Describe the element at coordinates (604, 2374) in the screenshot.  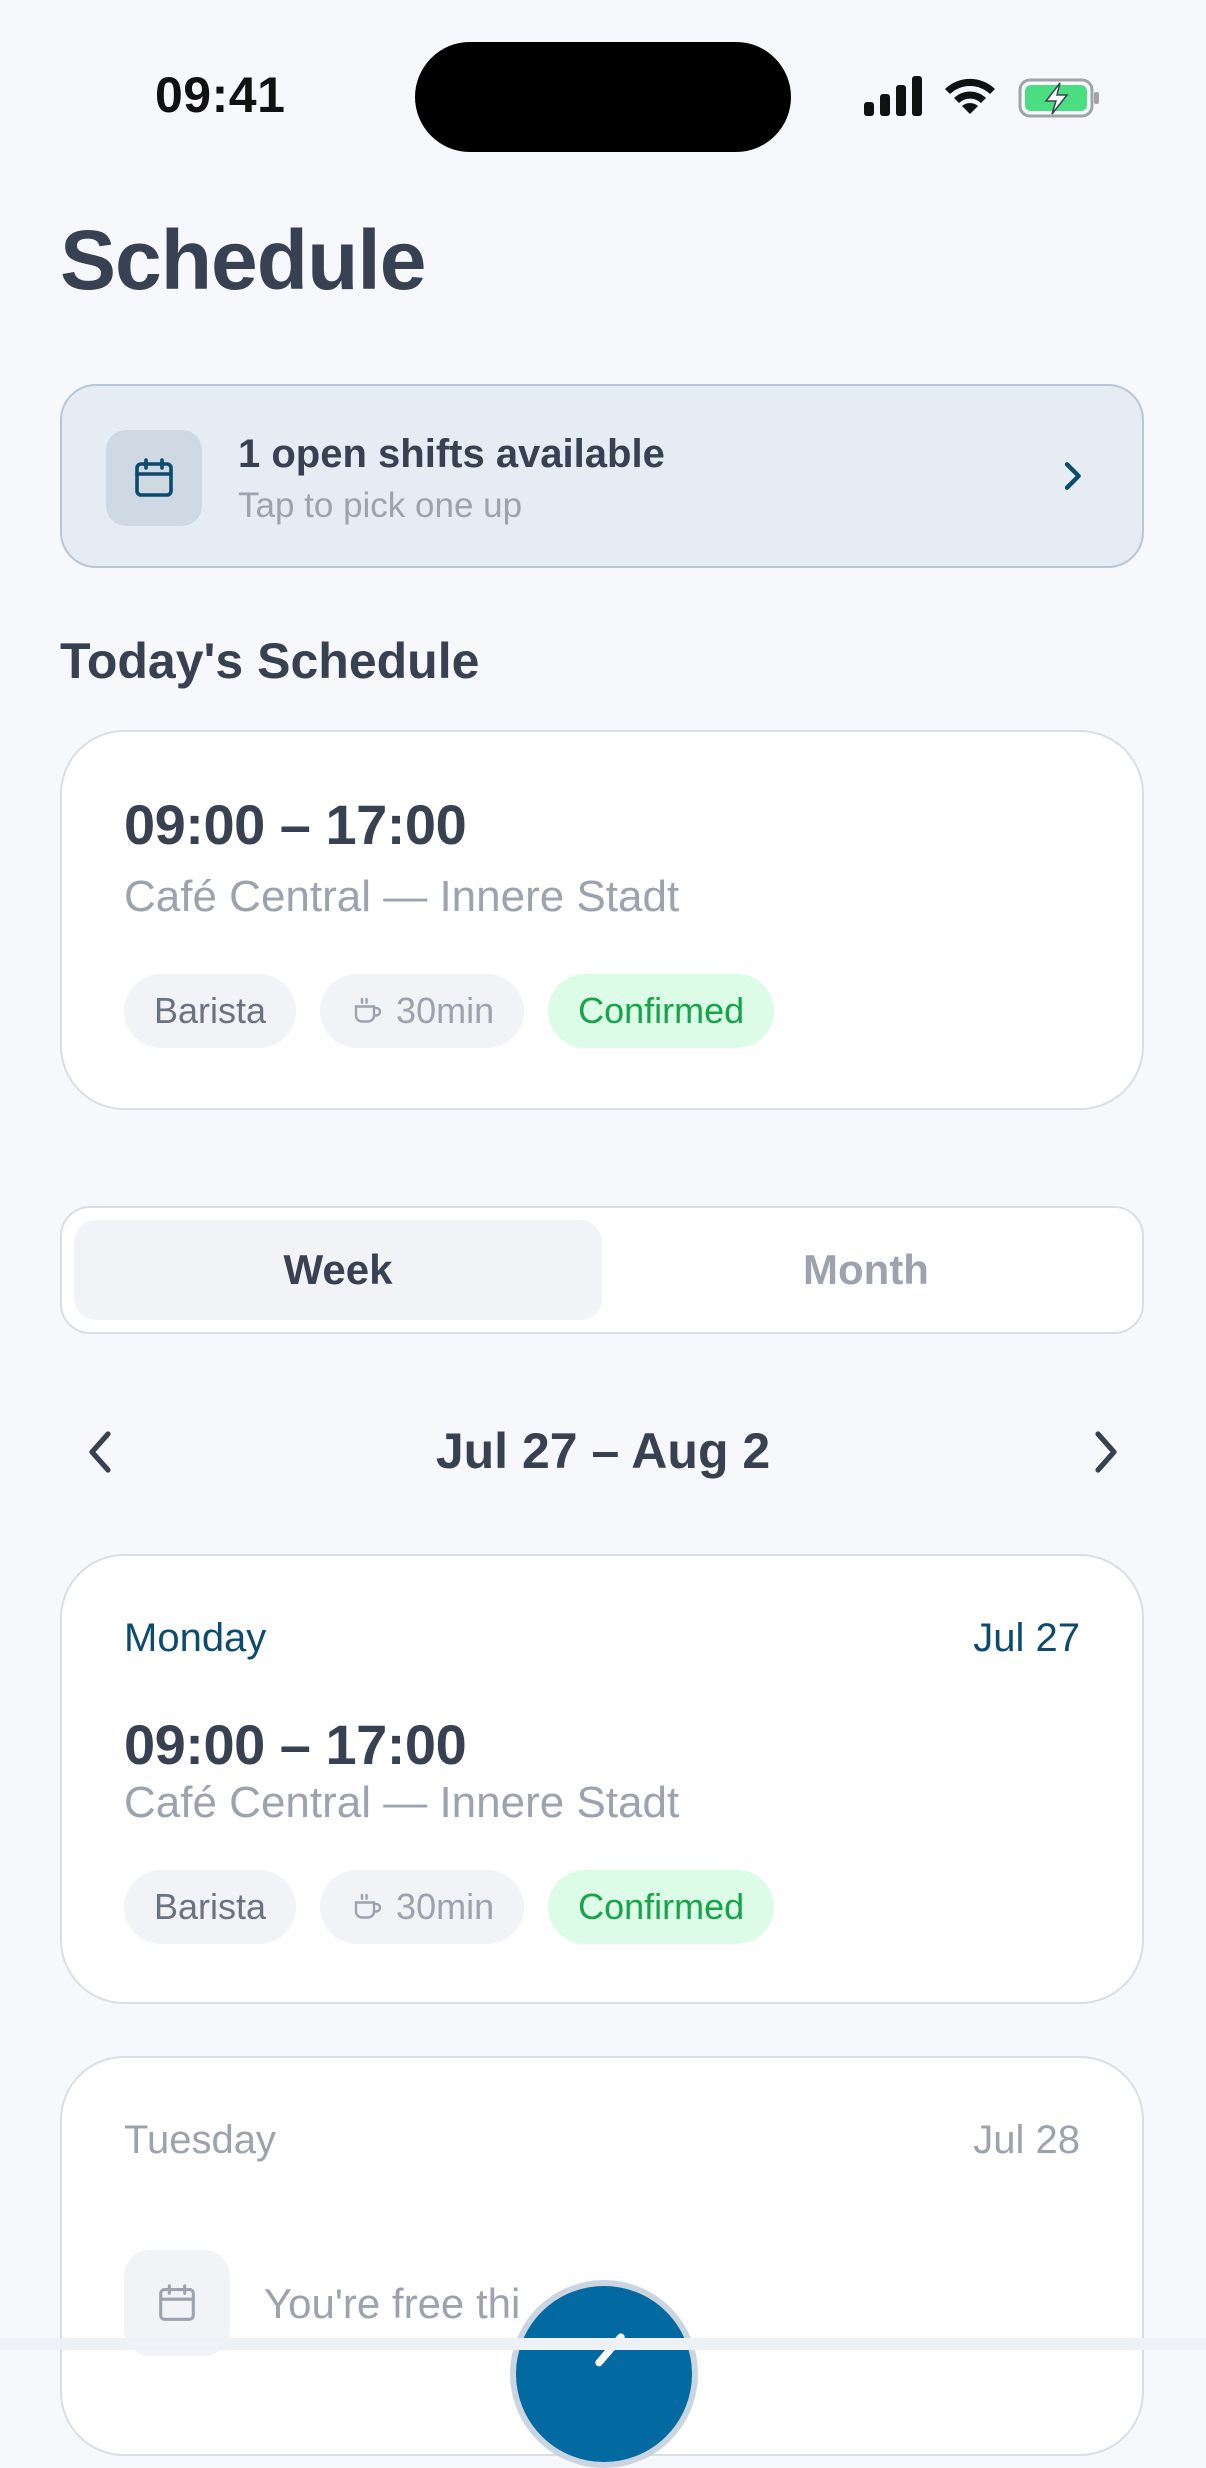
I see `fab-button` at that location.